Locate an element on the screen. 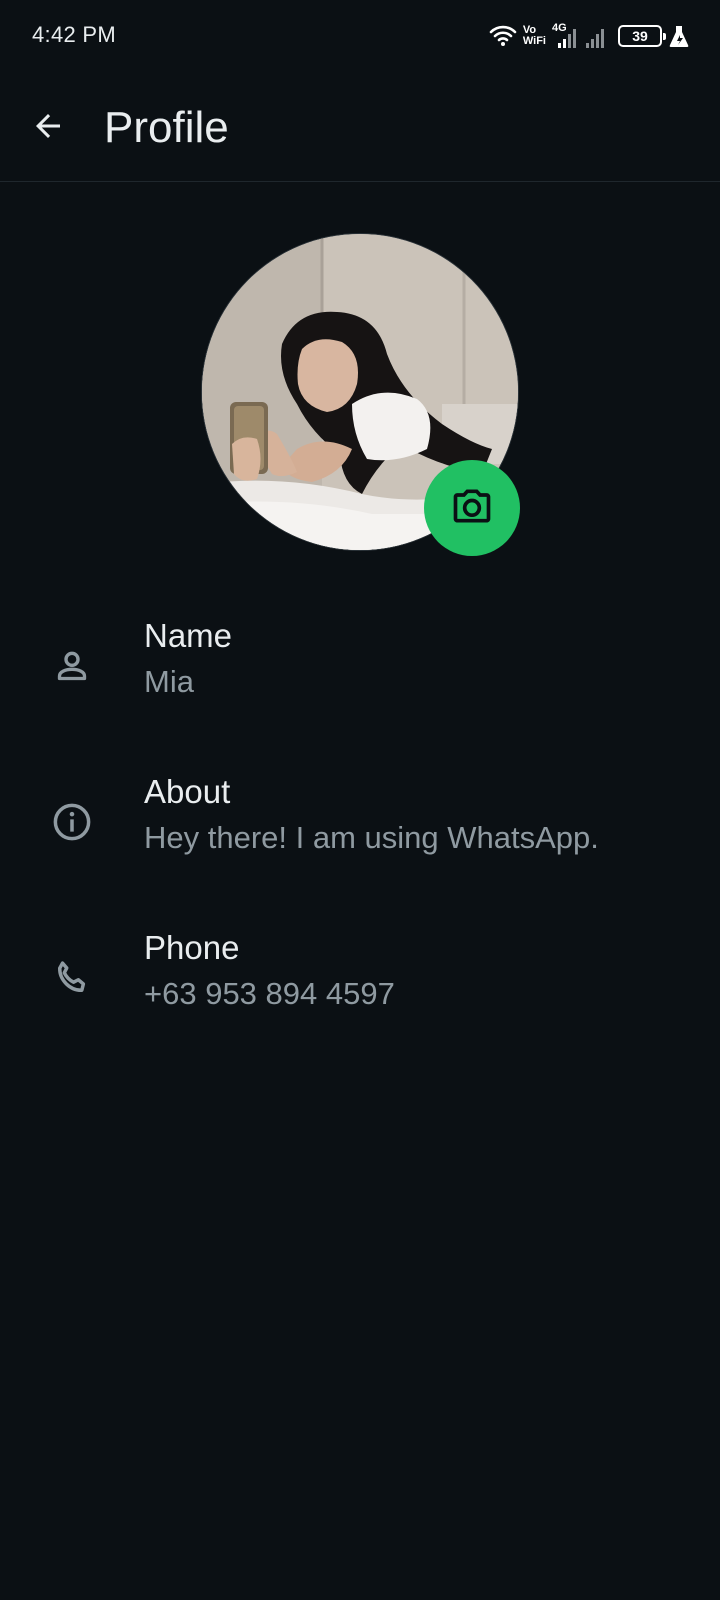 Image resolution: width=720 pixels, height=1600 pixels. info-icon is located at coordinates (72, 822).